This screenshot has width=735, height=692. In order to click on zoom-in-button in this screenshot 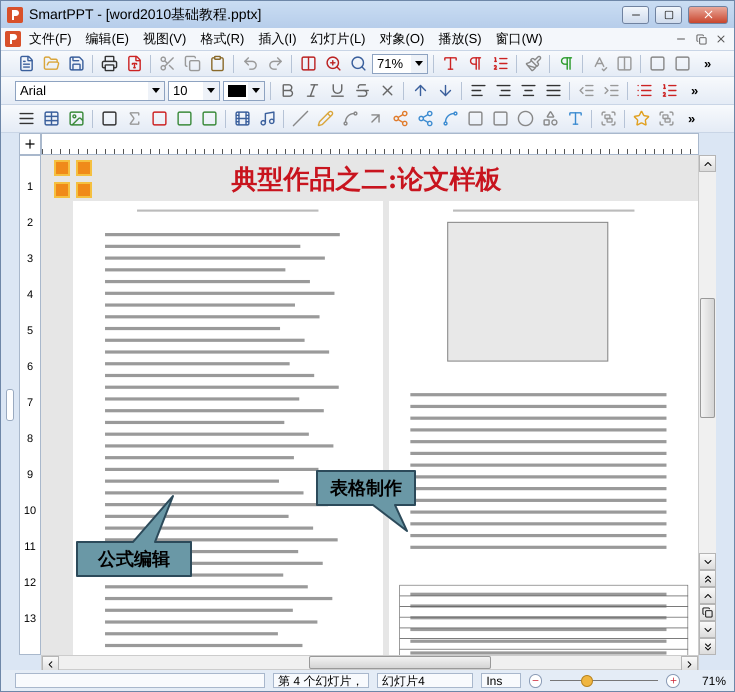, I will do `click(673, 681)`.